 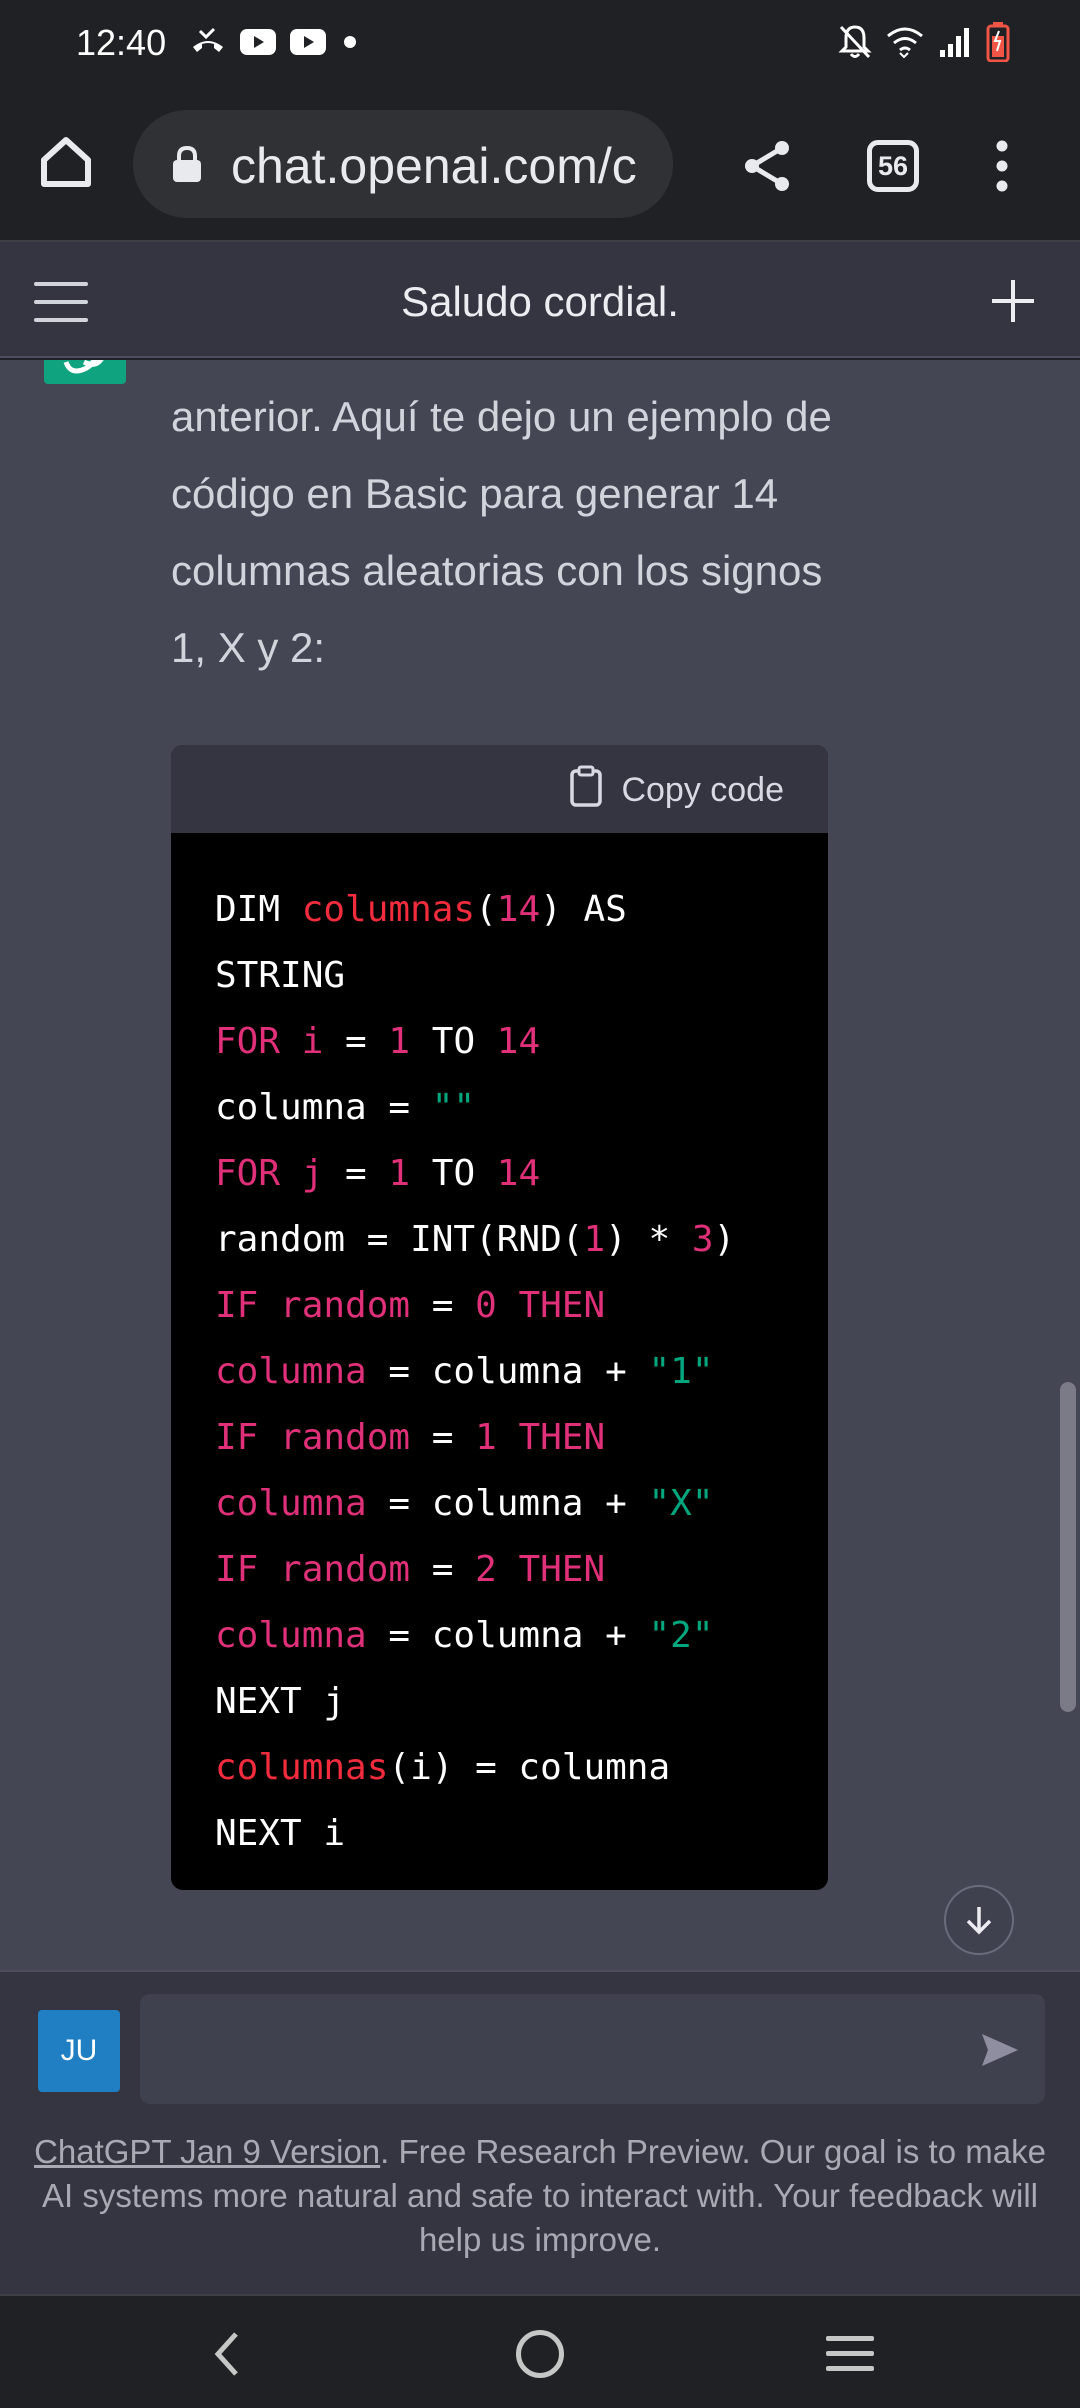 I want to click on code-line: columna = "", so click(x=521, y=1108).